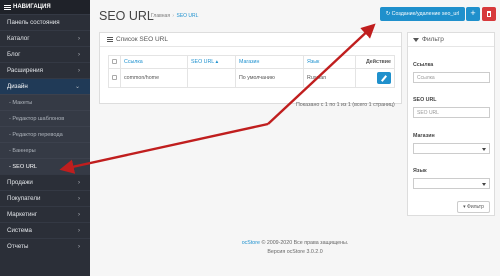  I want to click on column-link: Ссылка, so click(154, 62).